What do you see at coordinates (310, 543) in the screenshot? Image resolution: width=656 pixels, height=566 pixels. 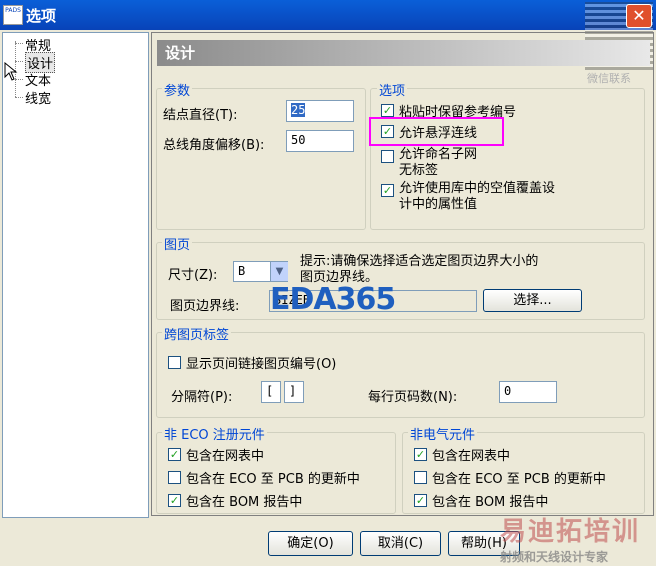 I see `ok-button: 确定(O)` at bounding box center [310, 543].